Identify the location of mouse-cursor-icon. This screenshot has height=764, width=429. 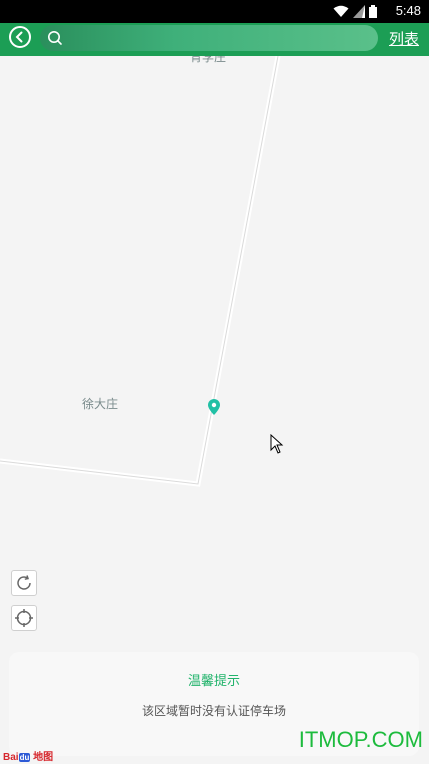
(277, 444).